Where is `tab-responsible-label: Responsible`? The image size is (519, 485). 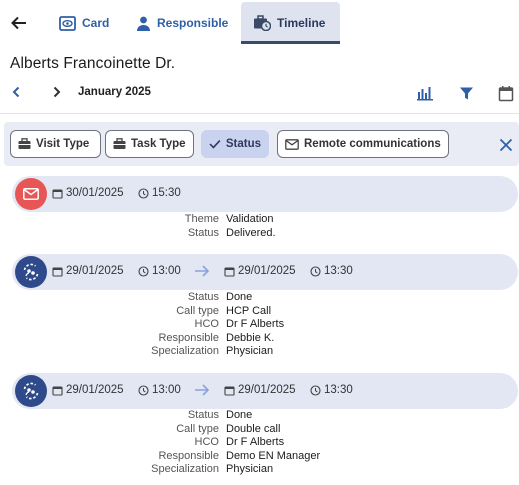
tab-responsible-label: Responsible is located at coordinates (193, 23).